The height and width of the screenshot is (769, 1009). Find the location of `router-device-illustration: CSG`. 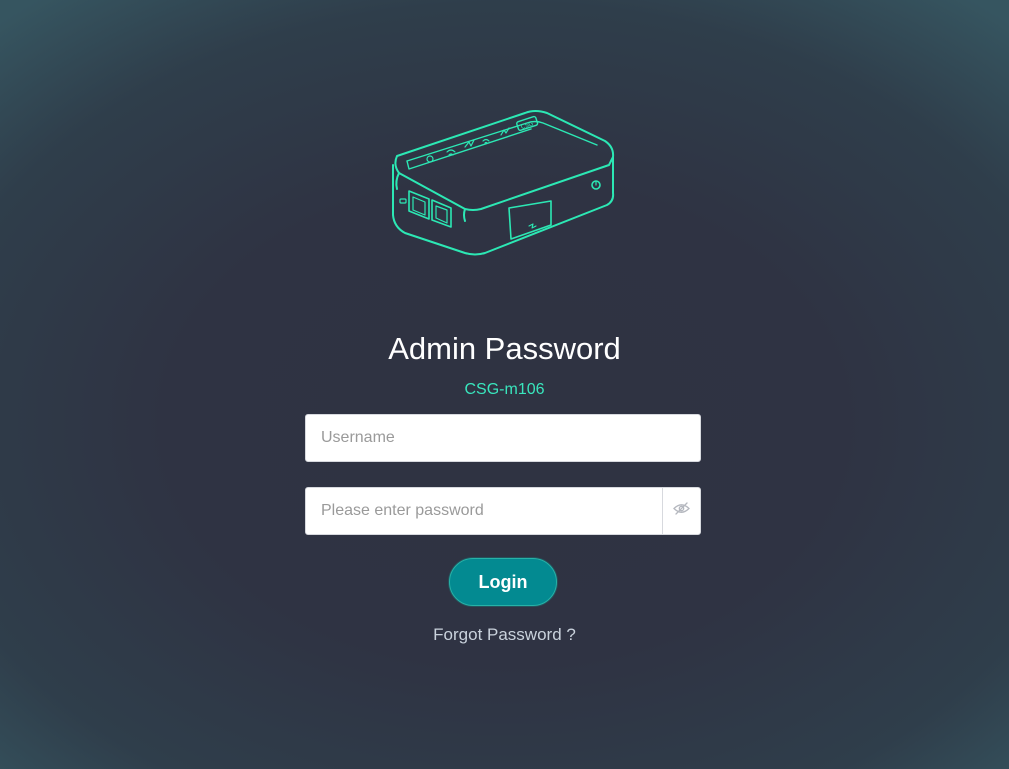

router-device-illustration: CSG is located at coordinates (503, 182).